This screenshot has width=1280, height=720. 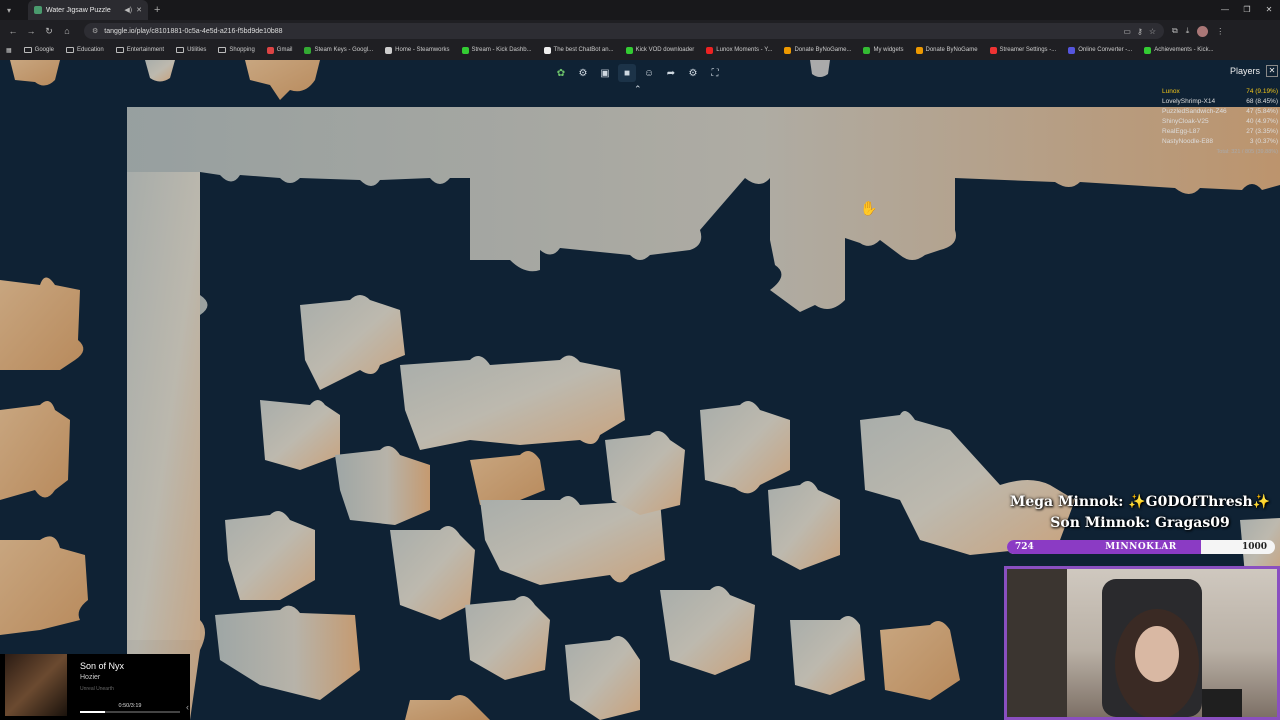 What do you see at coordinates (1185, 121) in the screenshot?
I see `player-name: ShinyCloak-V25` at bounding box center [1185, 121].